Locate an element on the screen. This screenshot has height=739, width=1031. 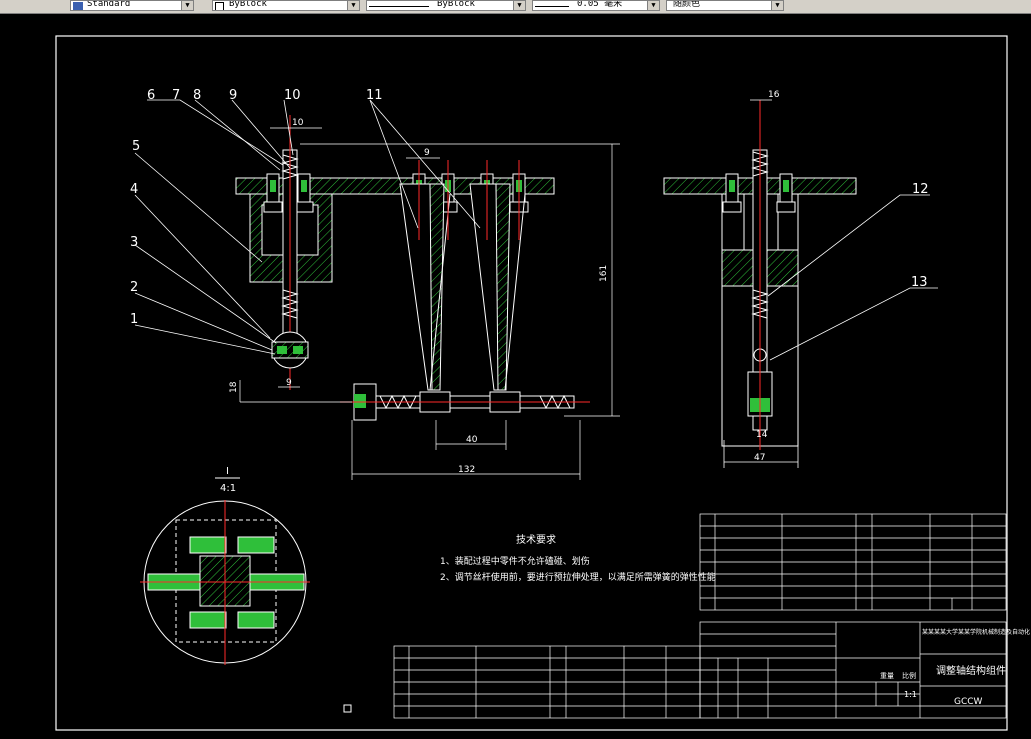
tech-requirements-title: 技术要求 is located at coordinates (536, 539).